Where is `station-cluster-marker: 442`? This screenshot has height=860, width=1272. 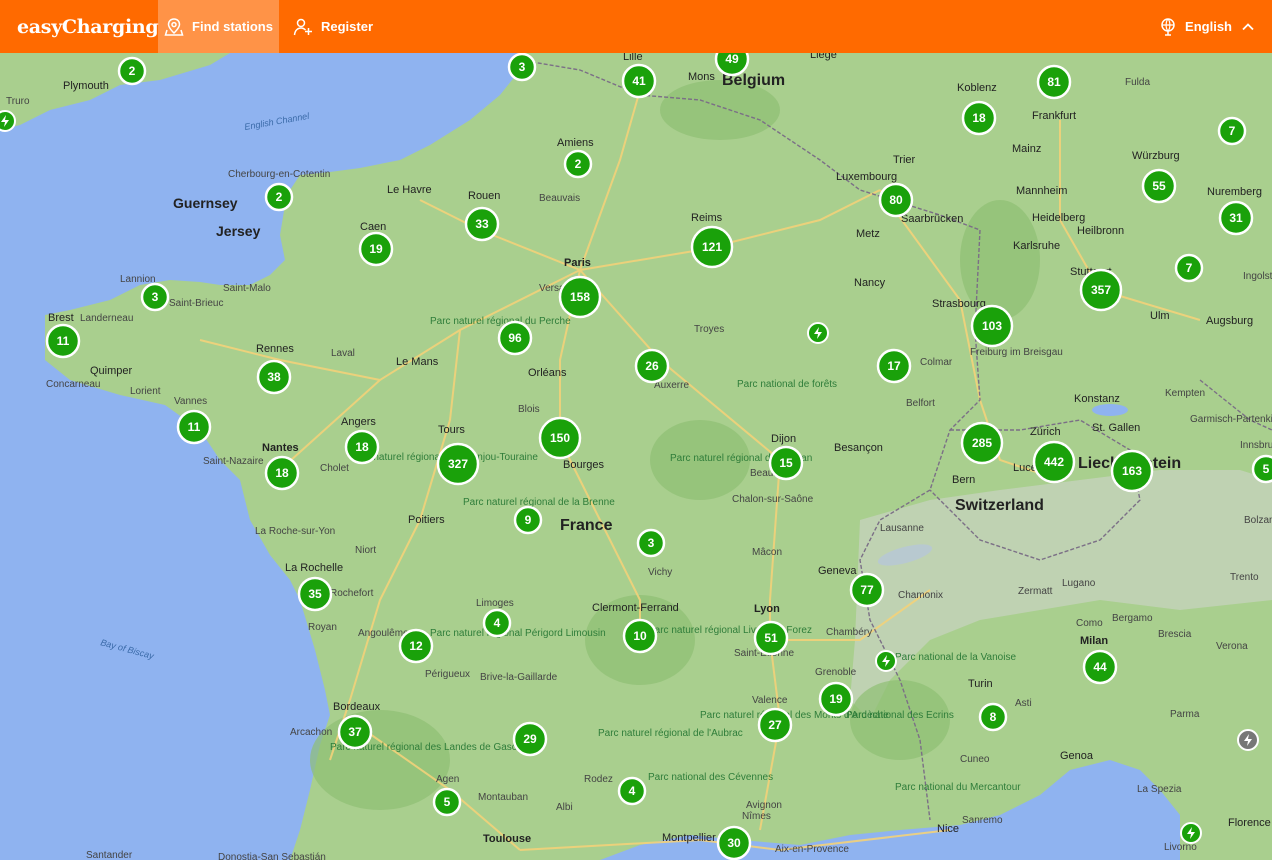
station-cluster-marker: 442 is located at coordinates (1054, 462).